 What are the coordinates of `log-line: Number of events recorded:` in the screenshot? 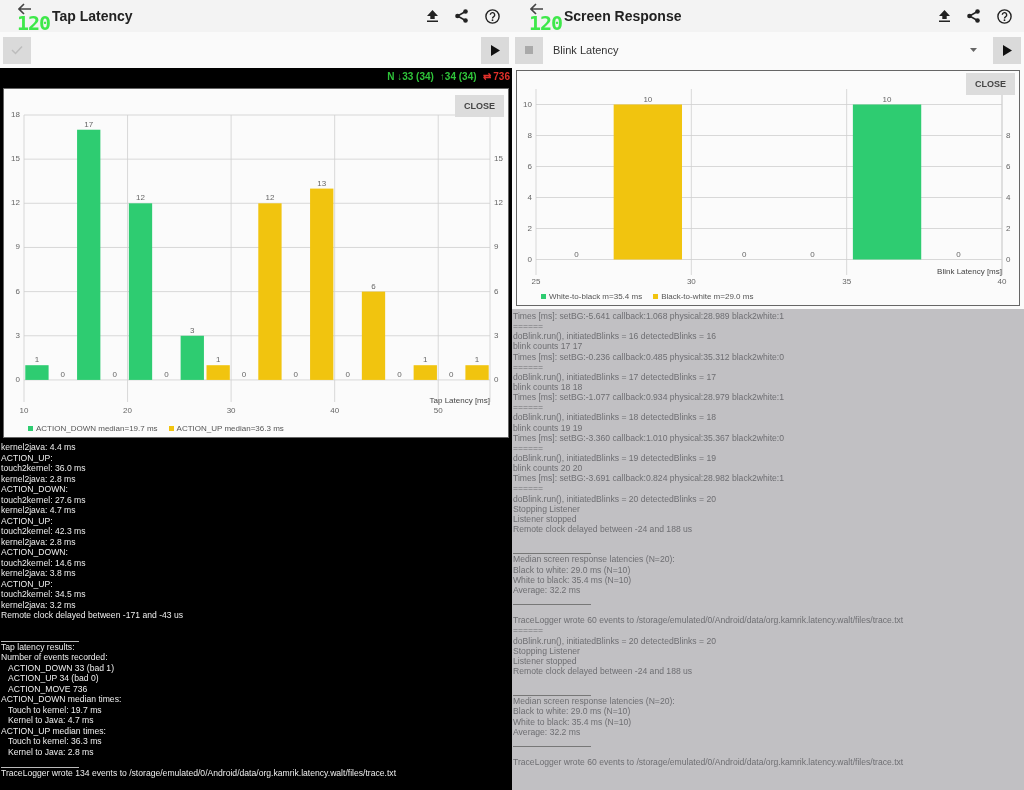 It's located at (55, 657).